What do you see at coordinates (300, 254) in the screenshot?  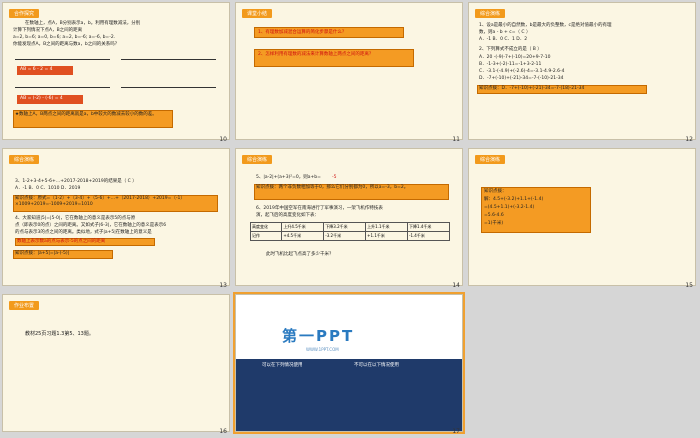 I see `question-text: 此时飞机比起飞点高了多少千米？` at bounding box center [300, 254].